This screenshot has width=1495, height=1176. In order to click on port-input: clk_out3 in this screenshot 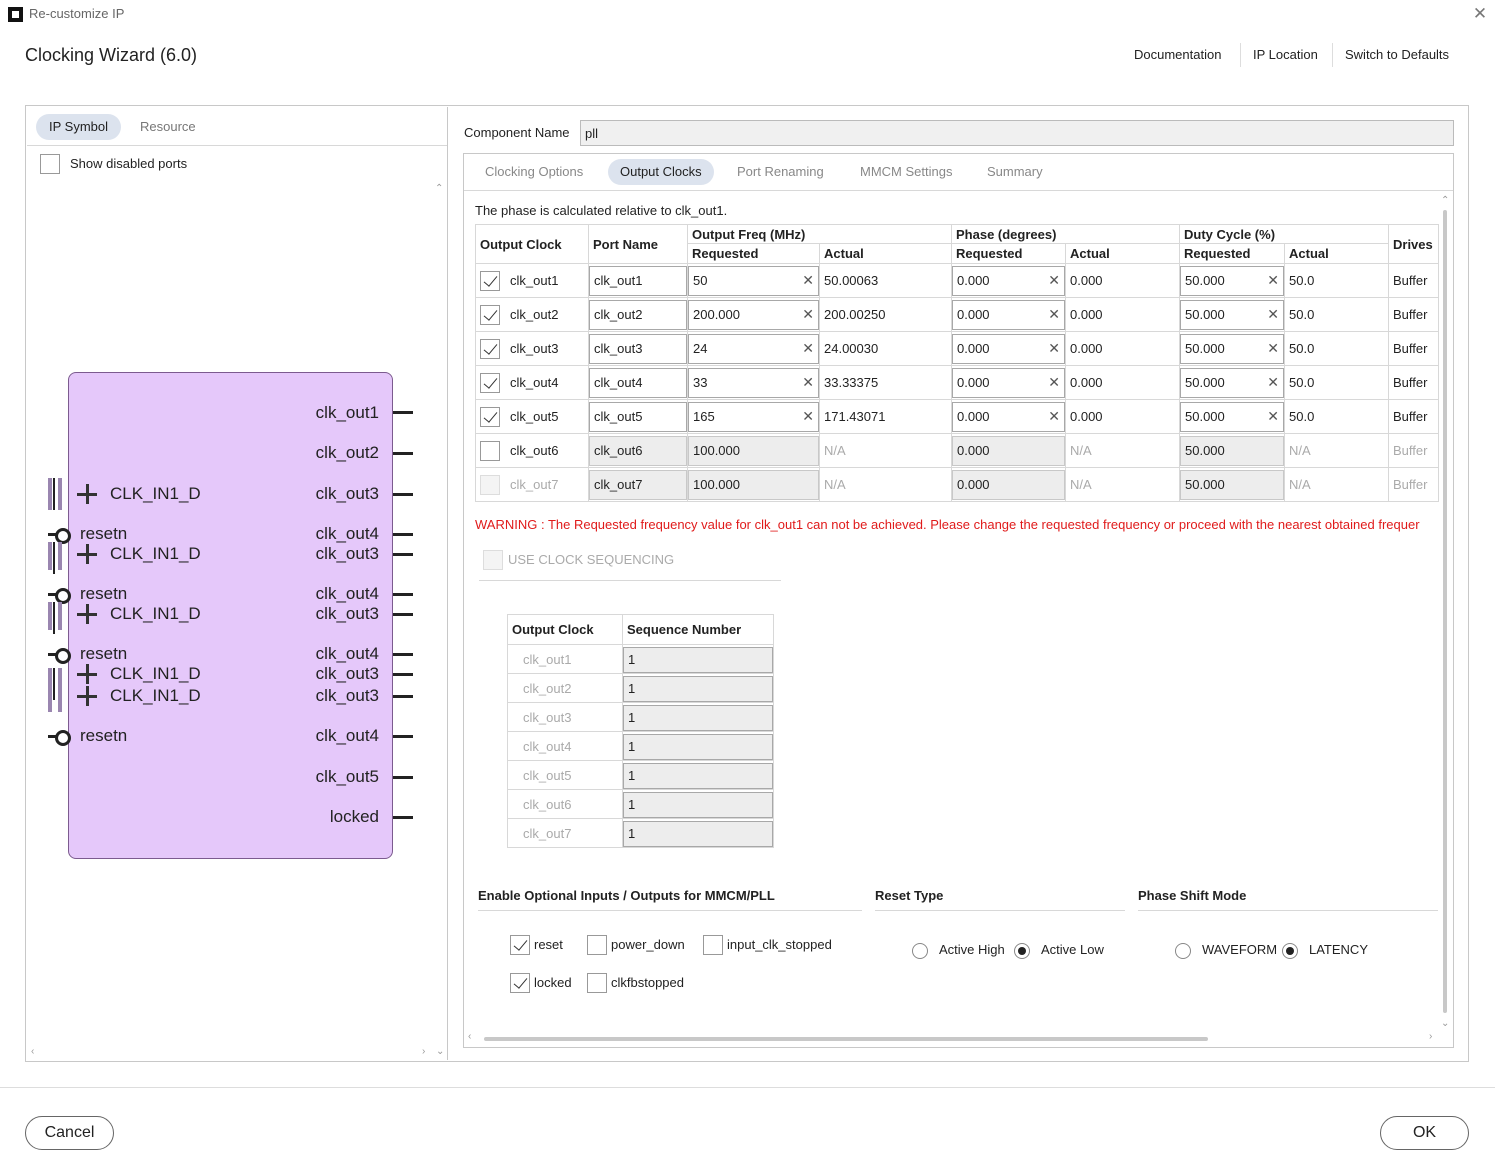, I will do `click(638, 348)`.